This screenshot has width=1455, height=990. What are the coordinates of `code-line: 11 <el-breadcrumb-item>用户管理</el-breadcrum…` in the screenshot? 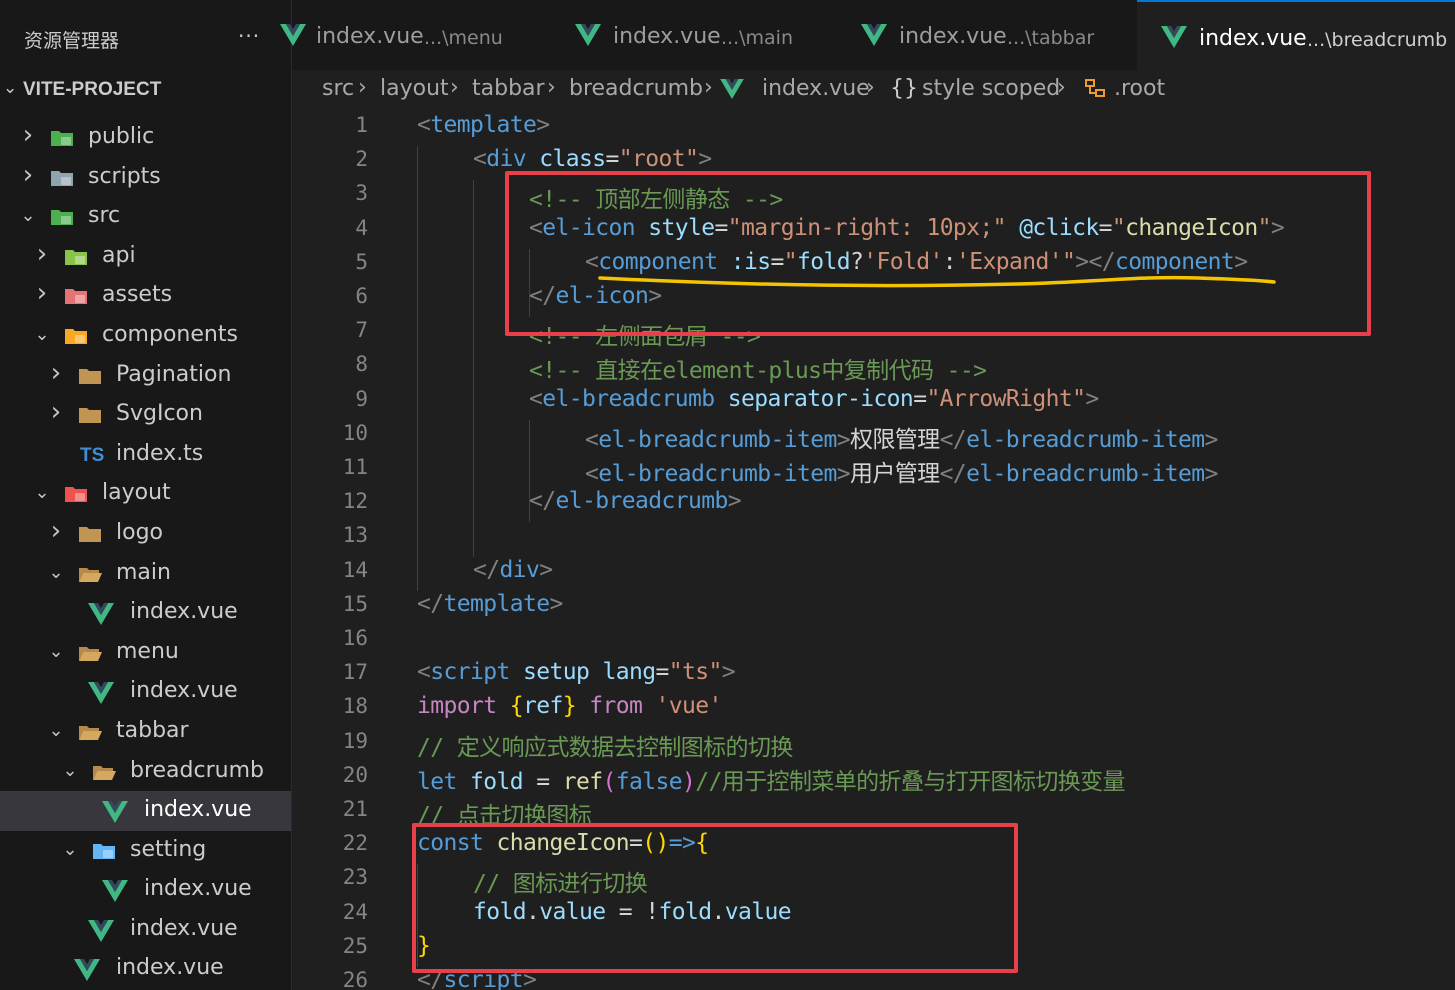 It's located at (873, 469).